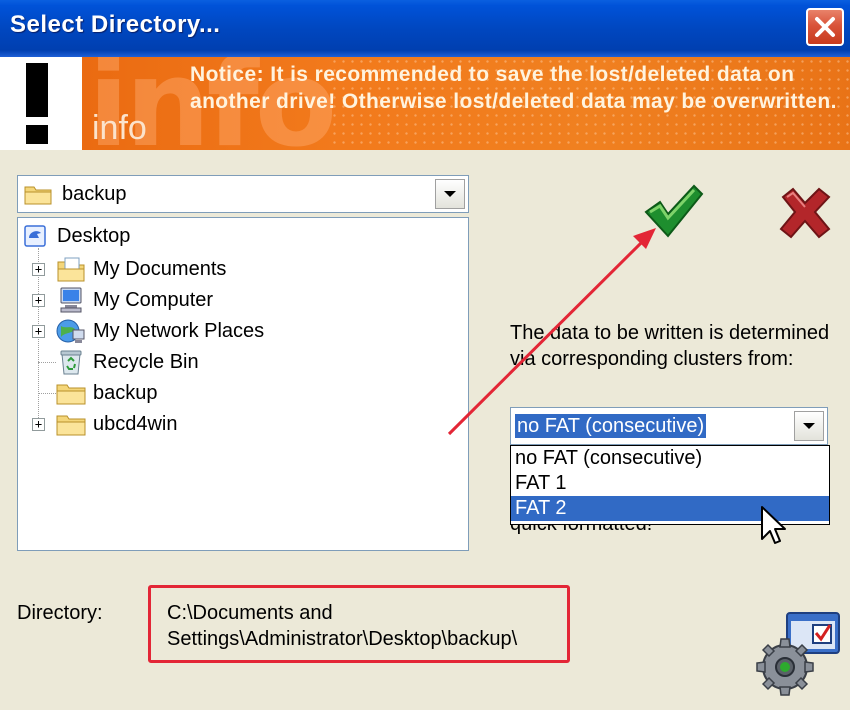  I want to click on annotation-arrow, so click(551, 332).